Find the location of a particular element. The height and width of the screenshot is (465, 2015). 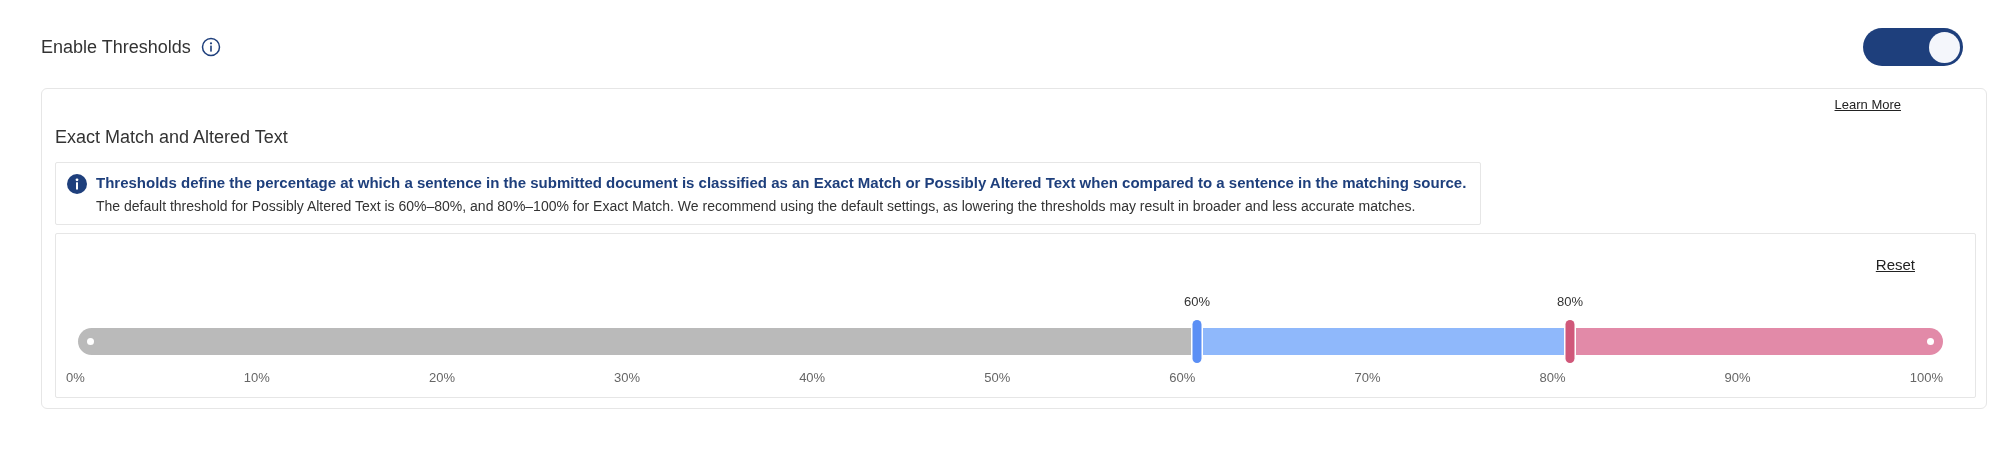

tick-label: 100% is located at coordinates (1926, 377).